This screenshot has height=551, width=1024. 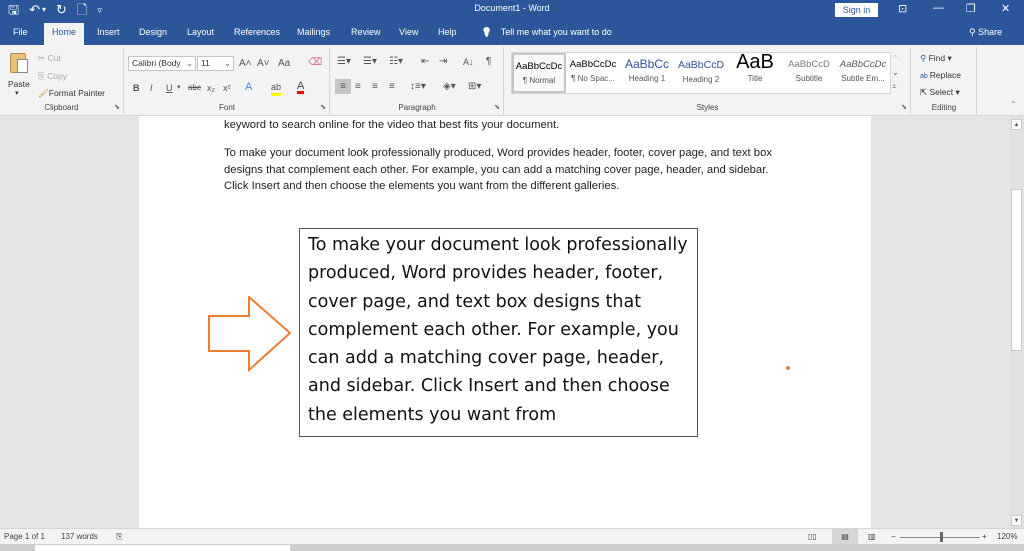 I want to click on zoom-slider-knob, so click(x=941, y=537).